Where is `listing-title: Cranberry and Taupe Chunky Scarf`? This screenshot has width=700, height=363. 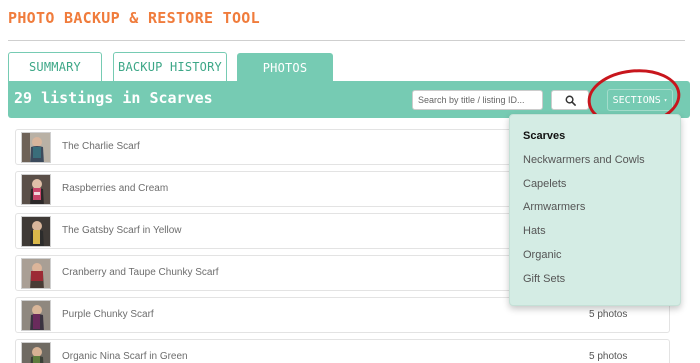
listing-title: Cranberry and Taupe Chunky Scarf is located at coordinates (140, 272).